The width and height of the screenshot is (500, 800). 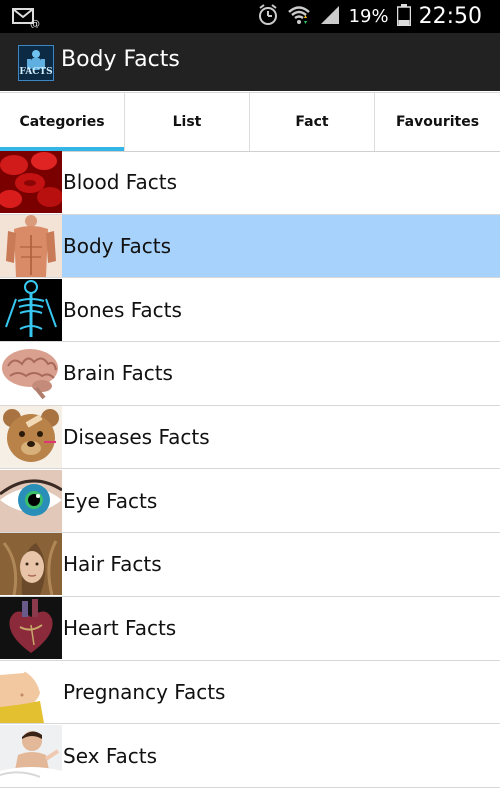 What do you see at coordinates (450, 16) in the screenshot?
I see `clock: 22:50` at bounding box center [450, 16].